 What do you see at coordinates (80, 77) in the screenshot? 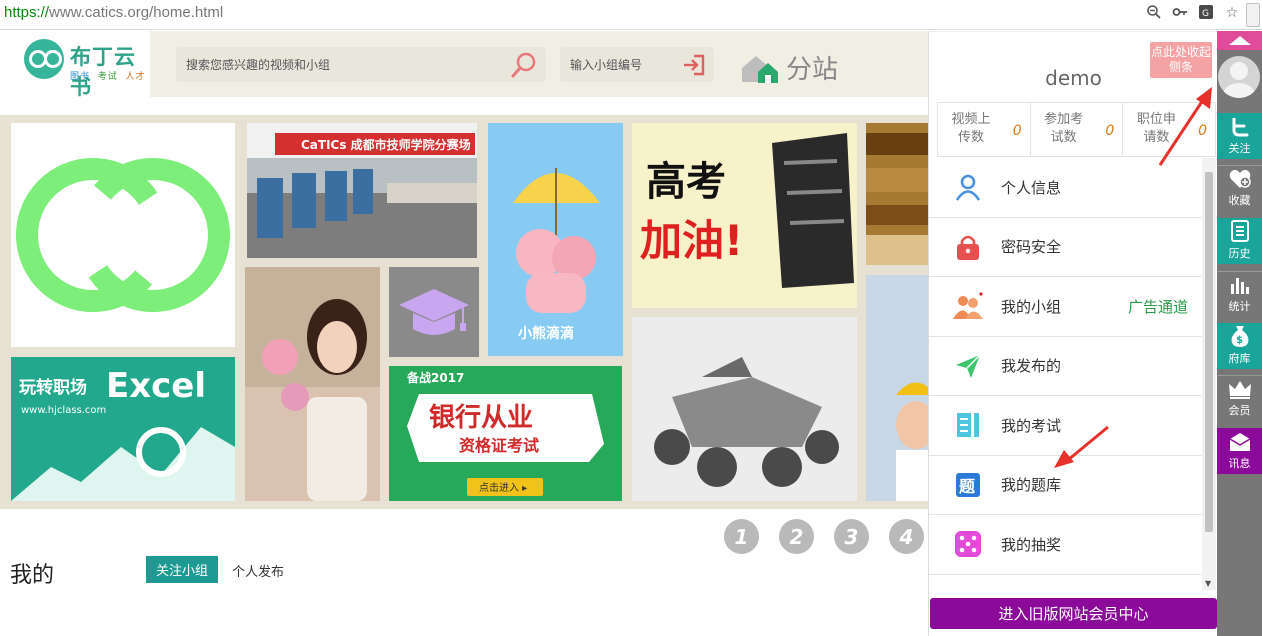
I see `logo-tag-books: 图书` at bounding box center [80, 77].